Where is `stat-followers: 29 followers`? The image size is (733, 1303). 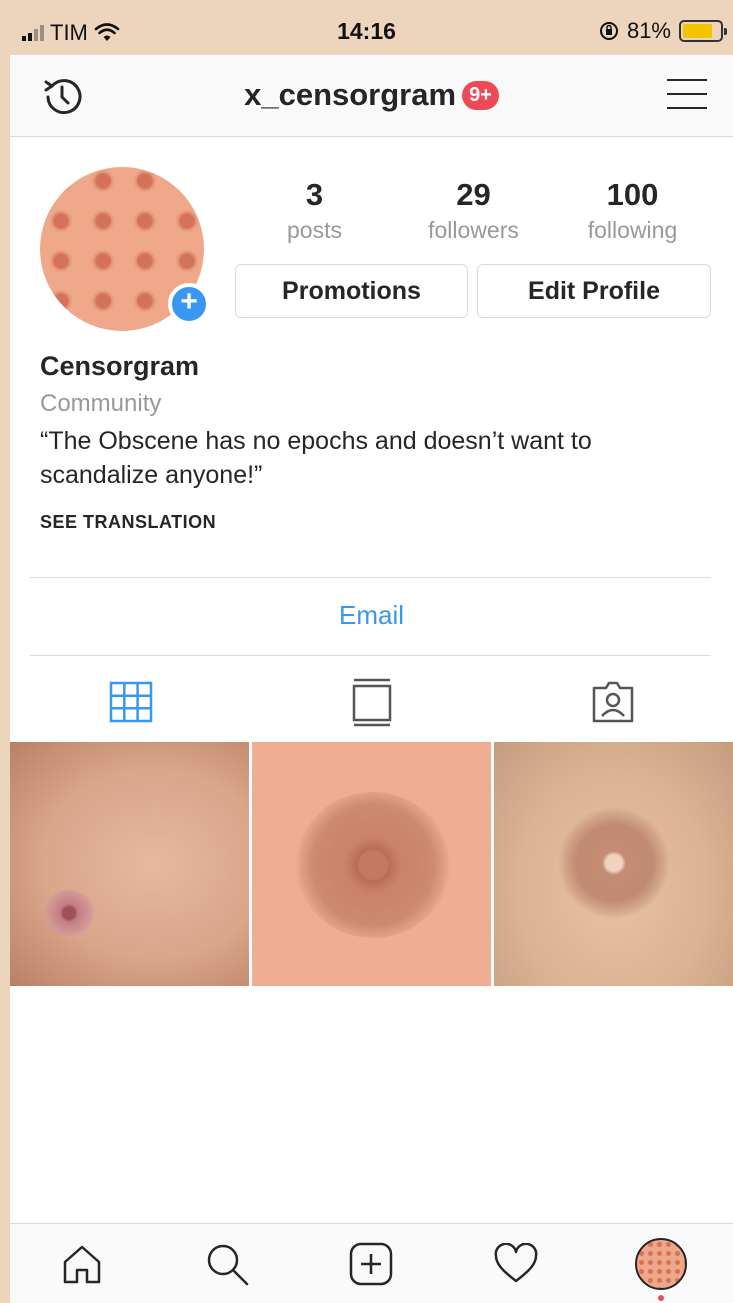 stat-followers: 29 followers is located at coordinates (473, 212).